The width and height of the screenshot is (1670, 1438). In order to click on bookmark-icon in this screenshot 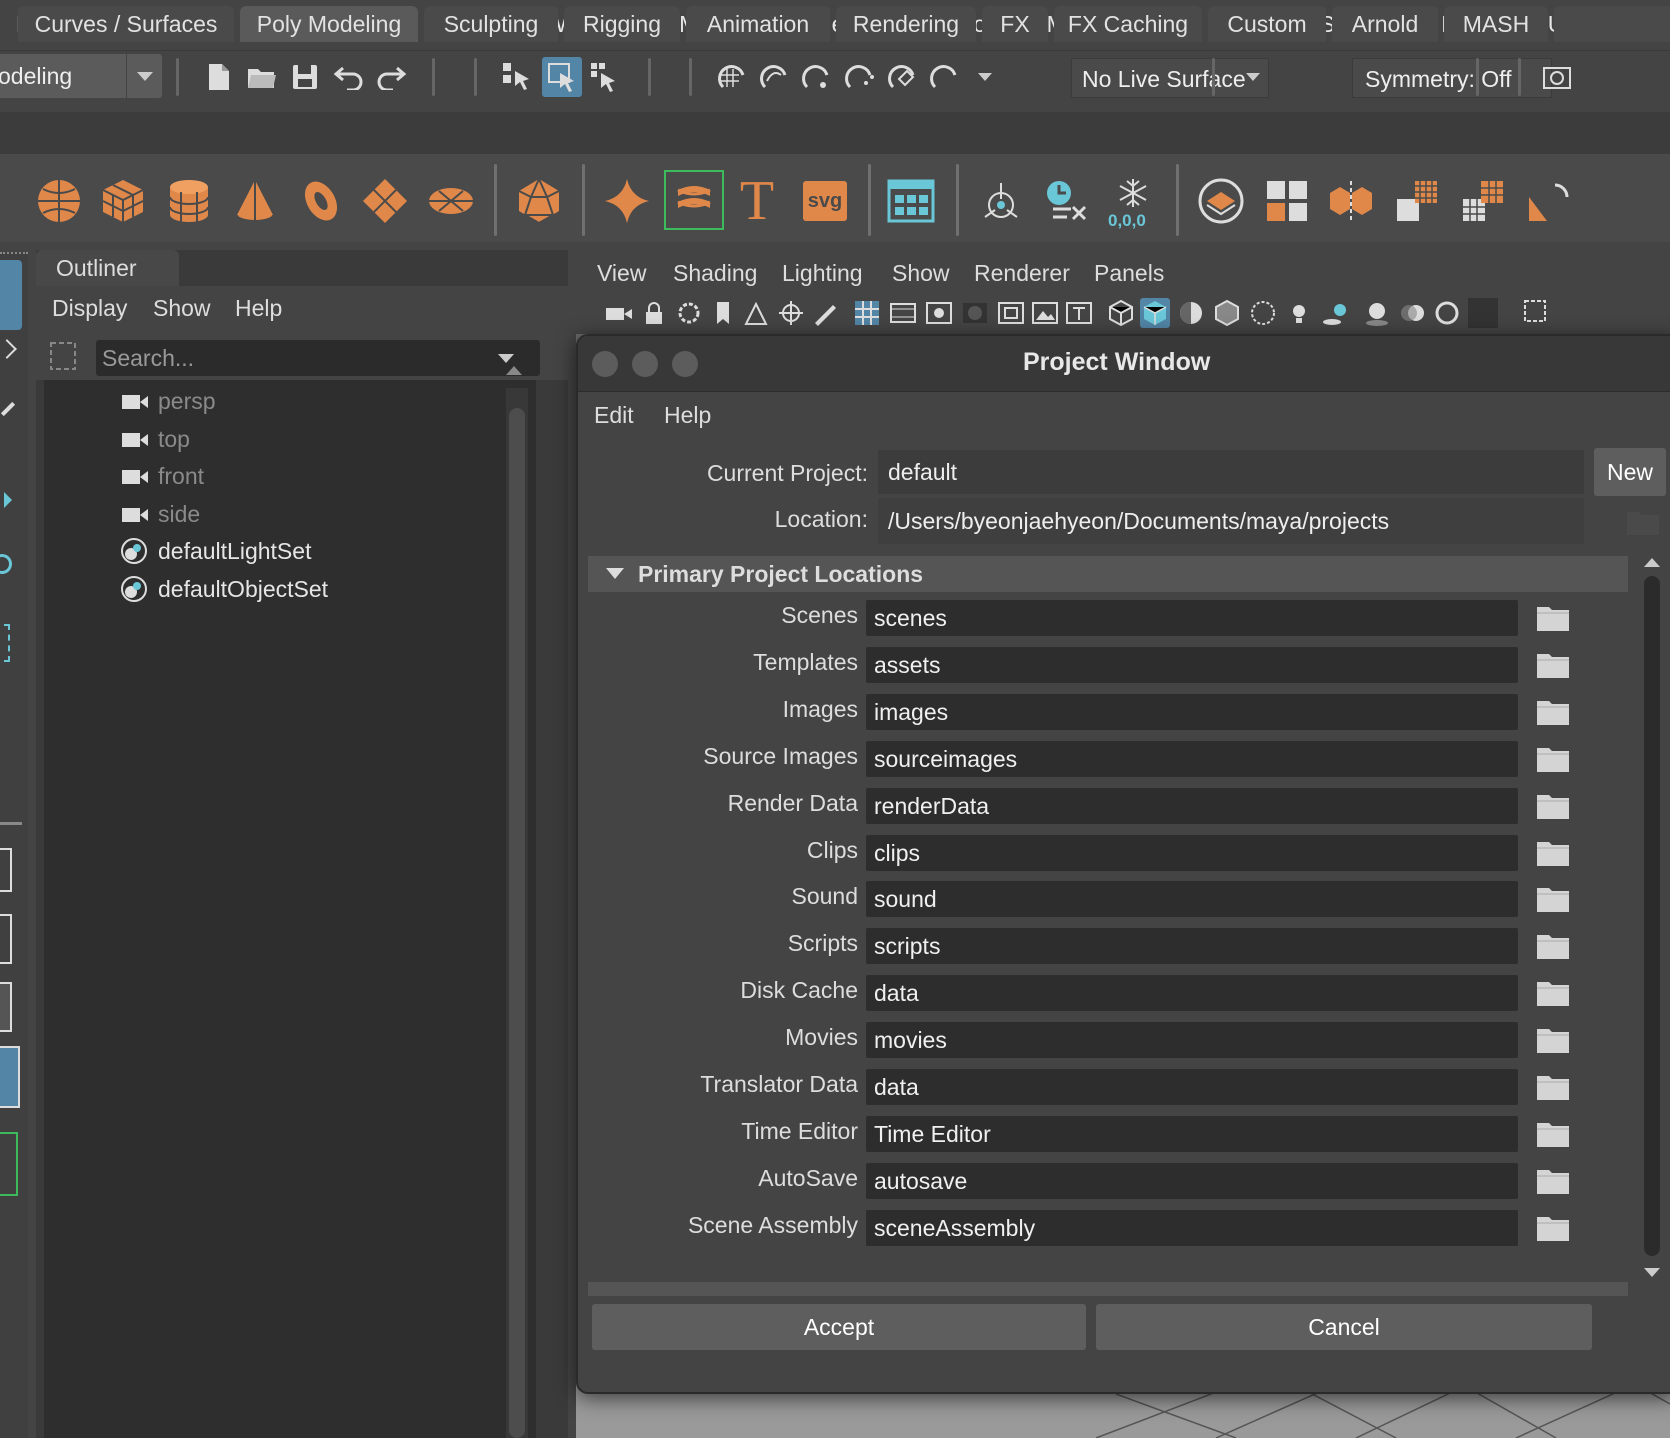, I will do `click(723, 313)`.